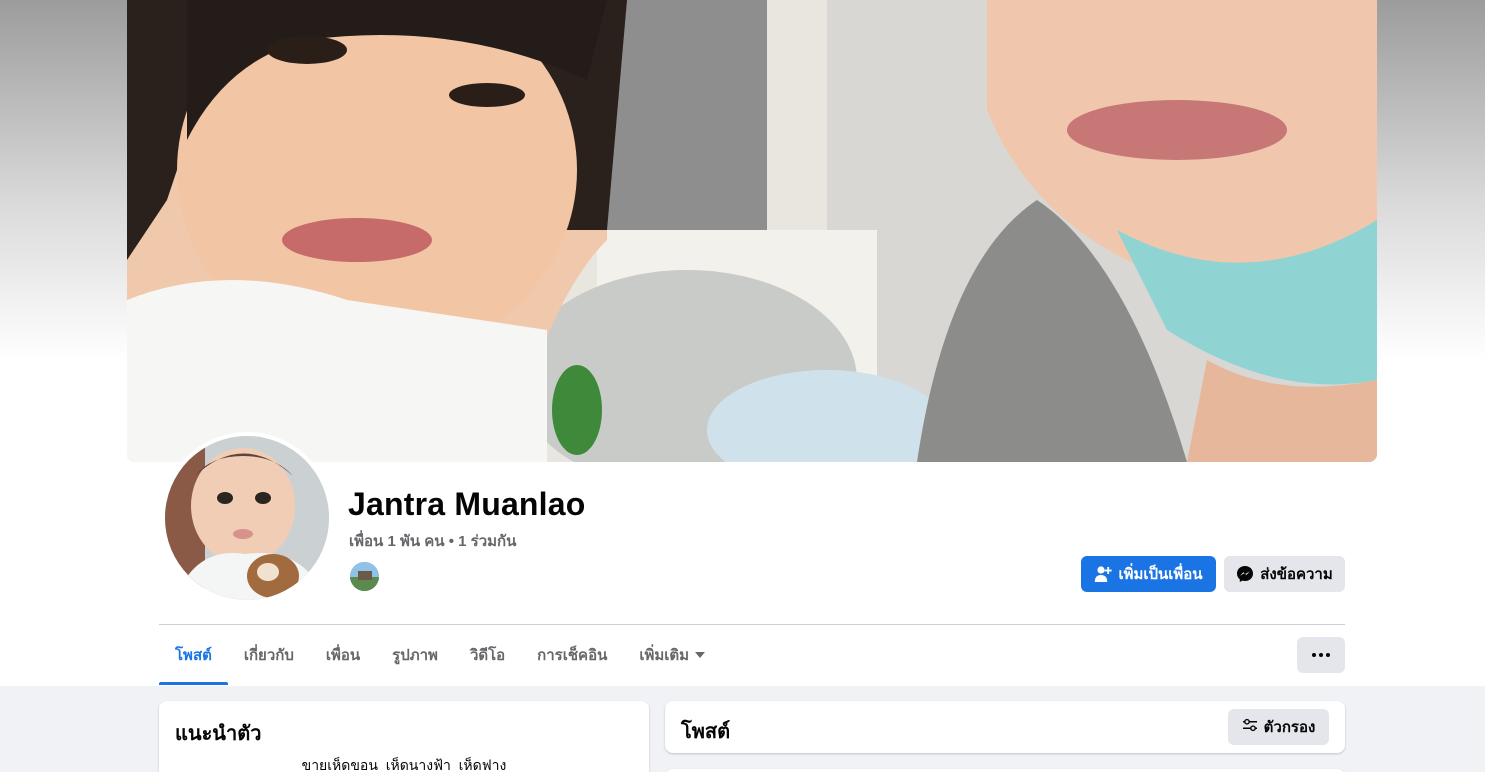 The image size is (1485, 772). Describe the element at coordinates (1103, 574) in the screenshot. I see `person-plus-icon` at that location.